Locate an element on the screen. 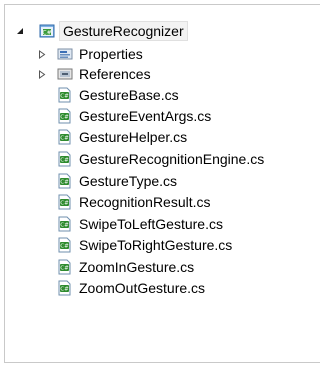  tree-item-file: C# GestureBase.cs is located at coordinates (162, 95).